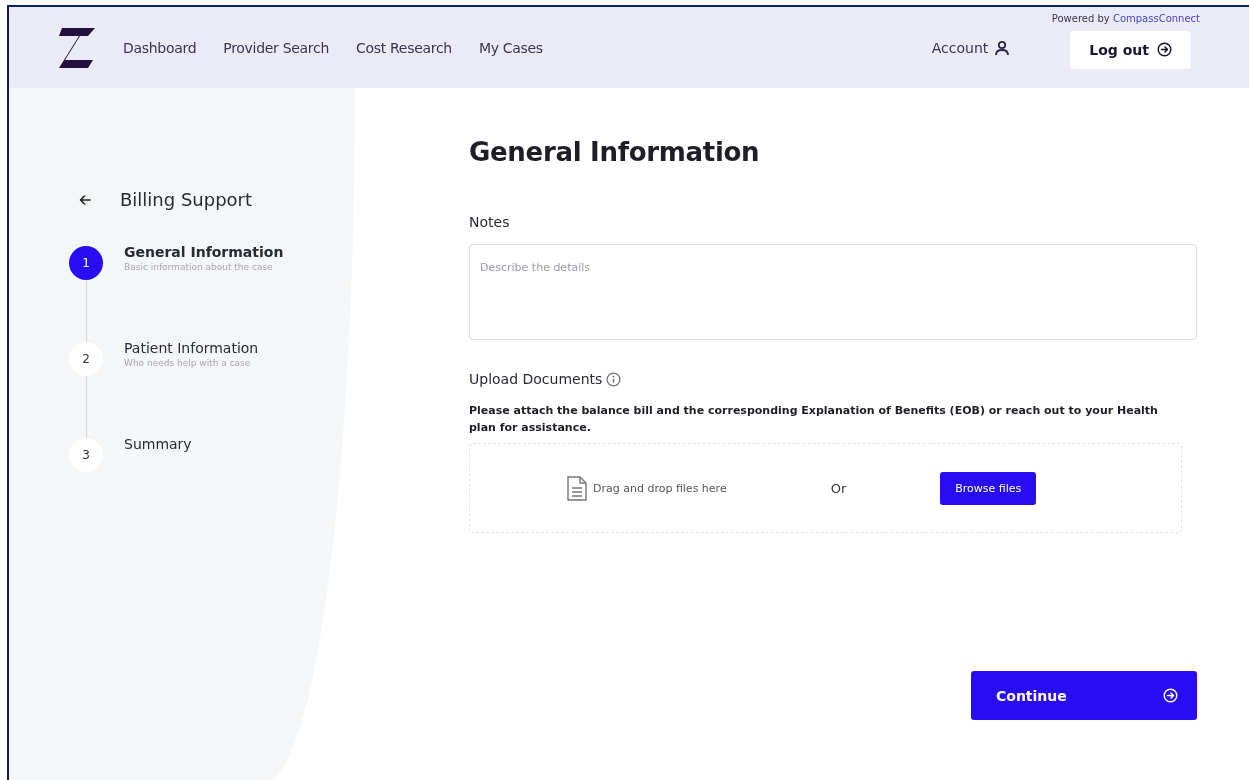  Describe the element at coordinates (577, 488) in the screenshot. I see `document-icon` at that location.